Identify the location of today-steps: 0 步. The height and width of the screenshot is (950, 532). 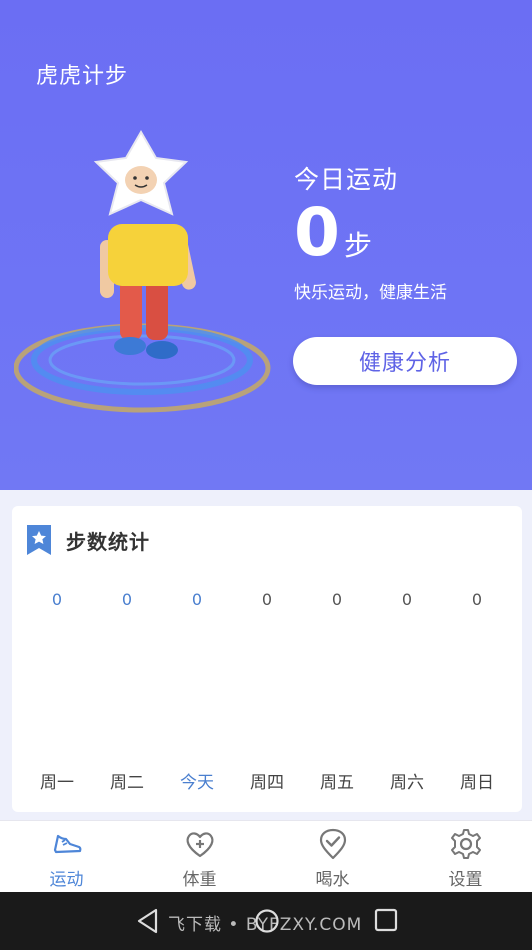
(333, 233).